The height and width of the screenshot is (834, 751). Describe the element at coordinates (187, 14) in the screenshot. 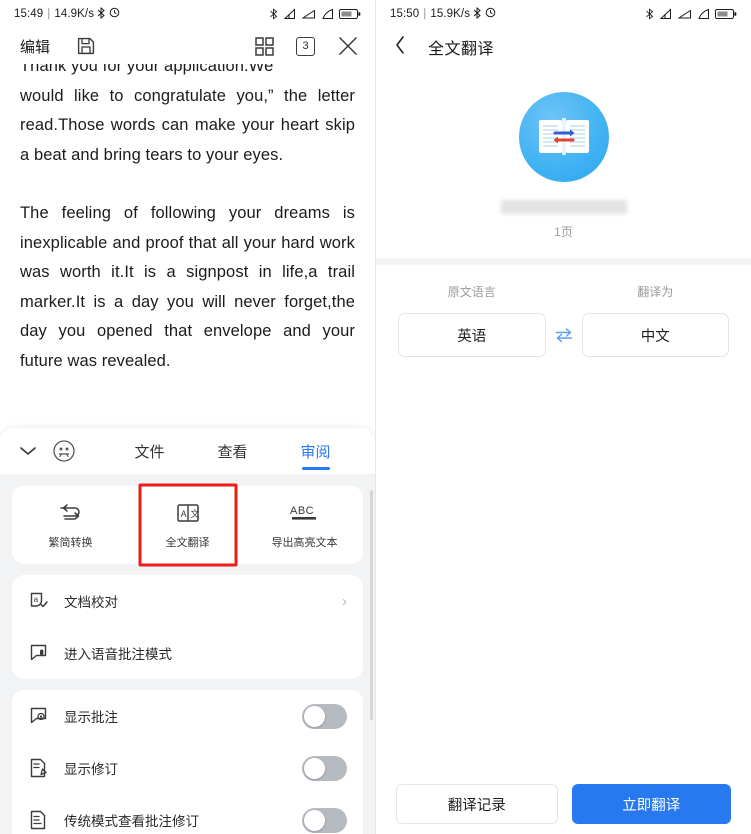

I see `left-status-bar: 15:49 | 14.9K/s` at that location.